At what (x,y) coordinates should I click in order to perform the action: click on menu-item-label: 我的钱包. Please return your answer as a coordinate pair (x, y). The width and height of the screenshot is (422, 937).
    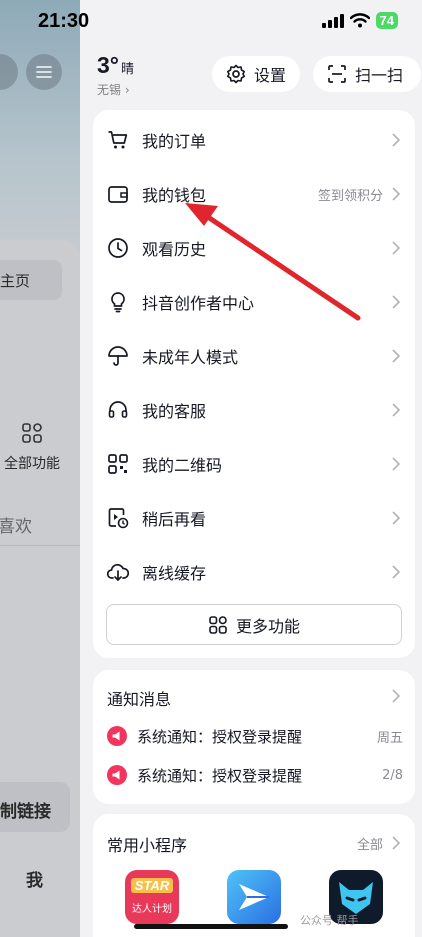
    Looking at the image, I should click on (174, 195).